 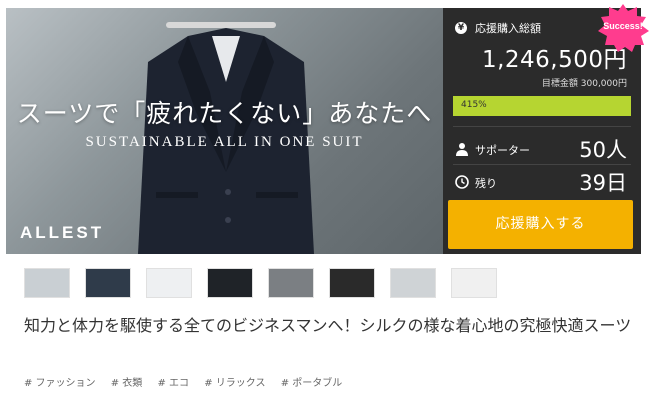 What do you see at coordinates (224, 142) in the screenshot?
I see `hero-subline: SUSTAINABLE ALL IN ONE SUIT` at bounding box center [224, 142].